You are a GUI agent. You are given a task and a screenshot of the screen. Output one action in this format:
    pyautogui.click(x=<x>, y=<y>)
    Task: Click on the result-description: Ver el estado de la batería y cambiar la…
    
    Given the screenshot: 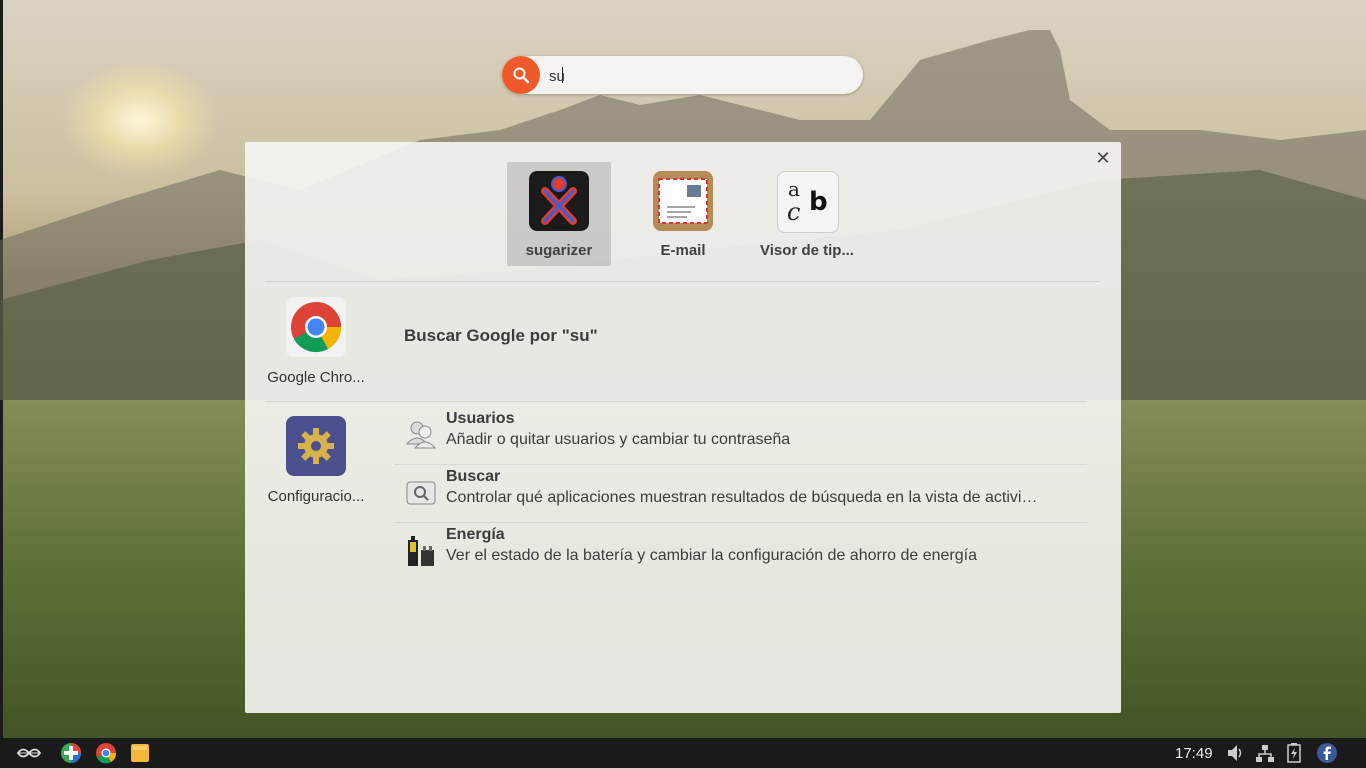 What is the action you would take?
    pyautogui.click(x=711, y=555)
    